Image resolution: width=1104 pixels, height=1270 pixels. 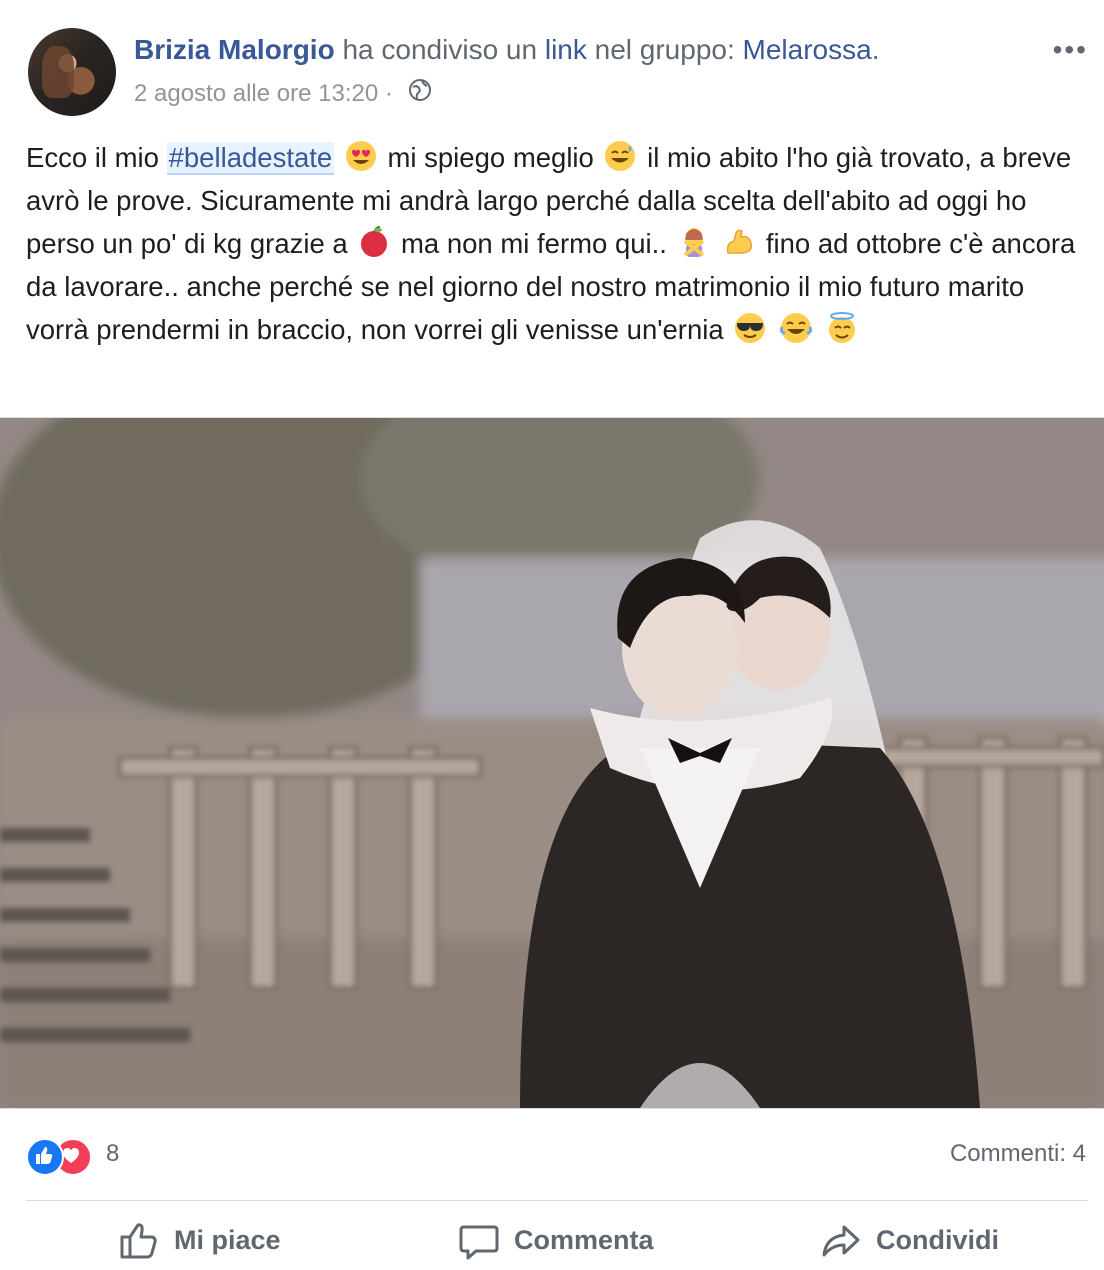 What do you see at coordinates (440, 49) in the screenshot?
I see `shared-text: ha condiviso un` at bounding box center [440, 49].